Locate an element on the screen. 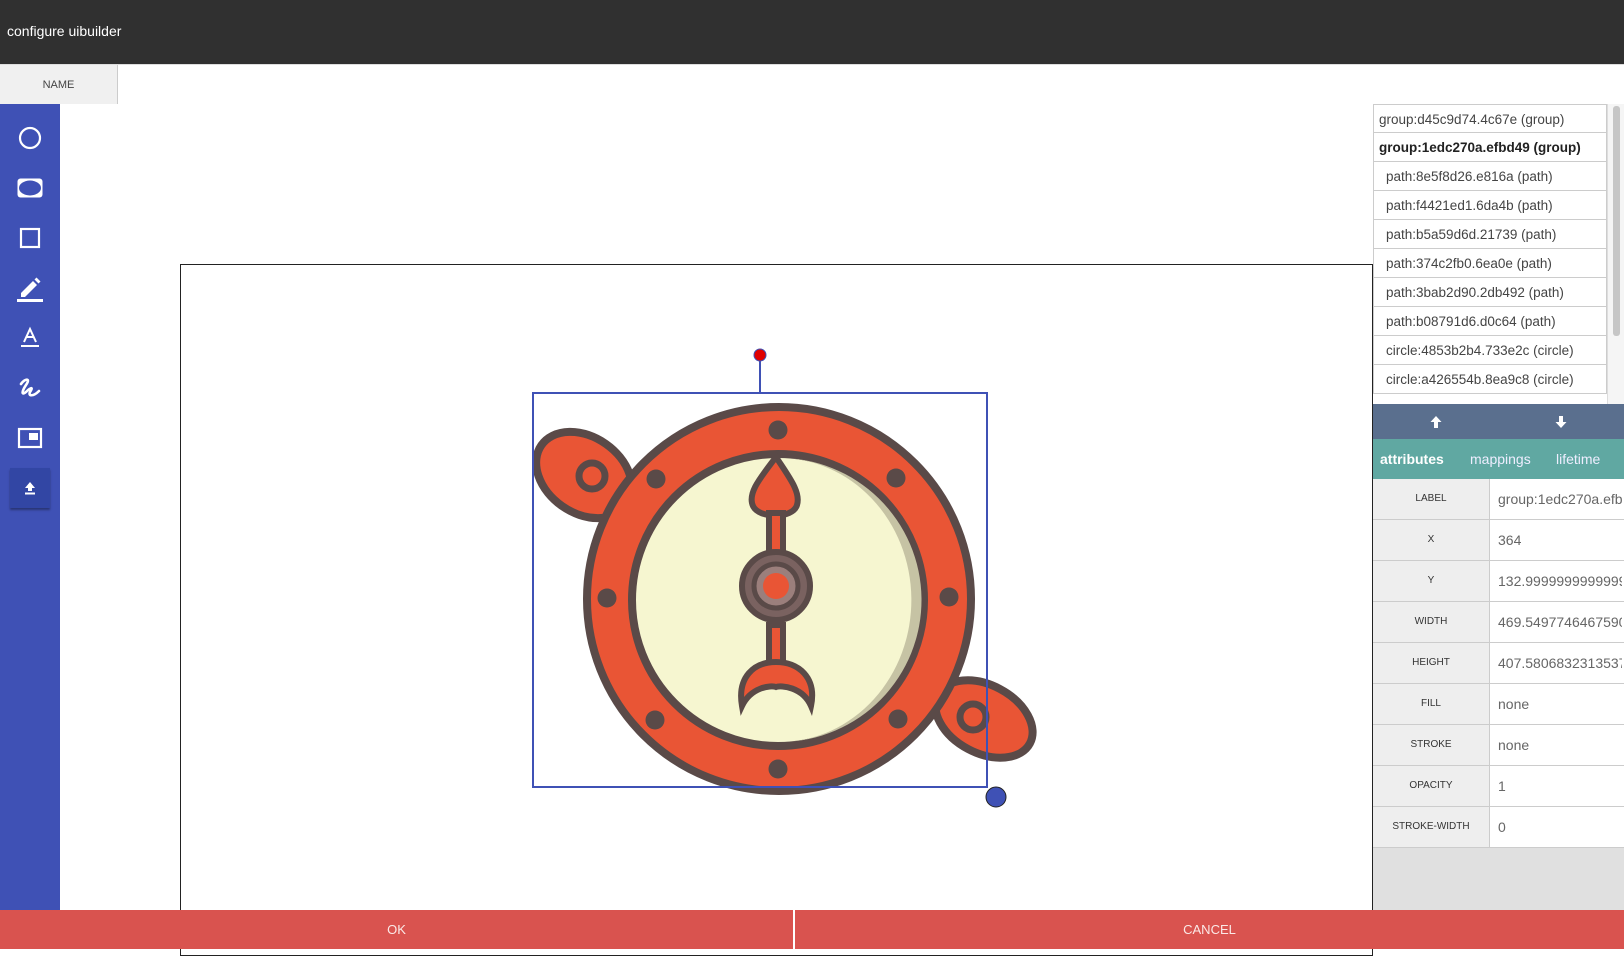 The image size is (1624, 957). pen-tool-button is located at coordinates (30, 288).